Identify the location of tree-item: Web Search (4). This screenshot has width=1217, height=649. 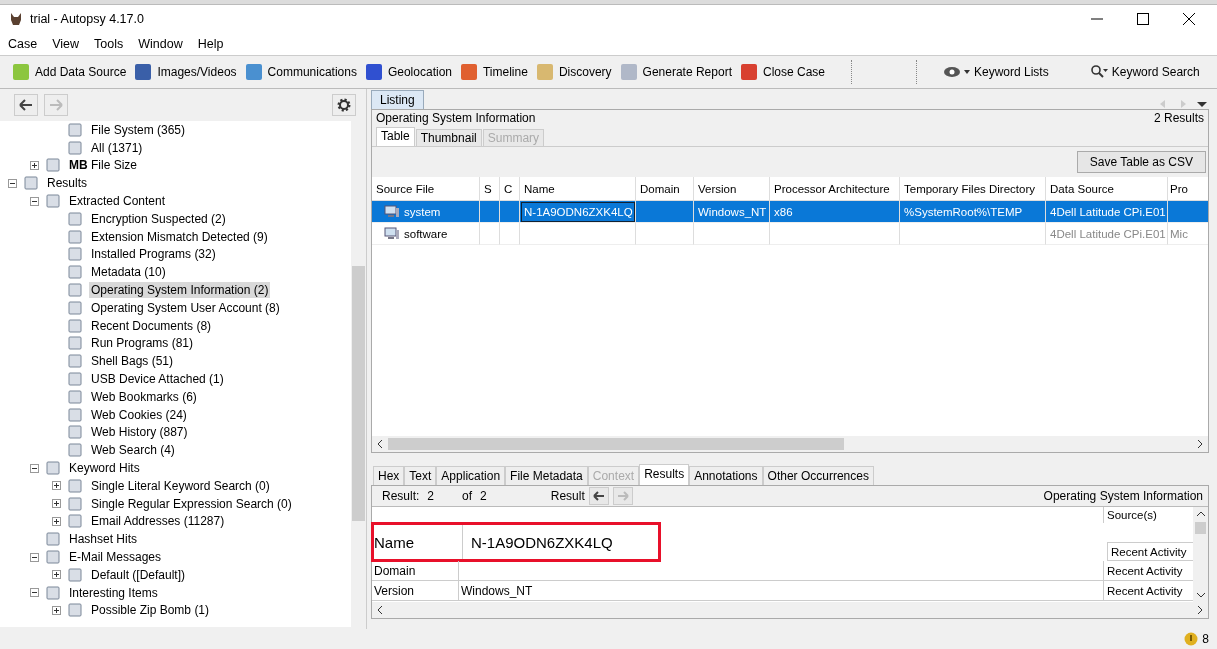
(133, 450).